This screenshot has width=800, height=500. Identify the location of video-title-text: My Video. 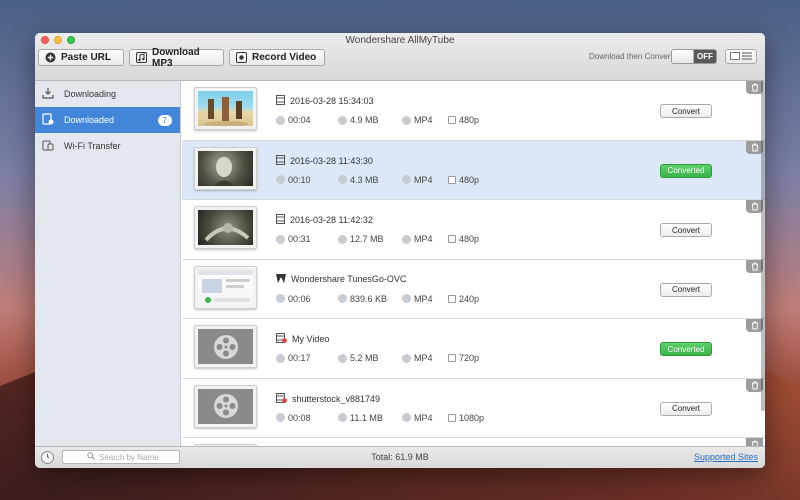
(311, 339).